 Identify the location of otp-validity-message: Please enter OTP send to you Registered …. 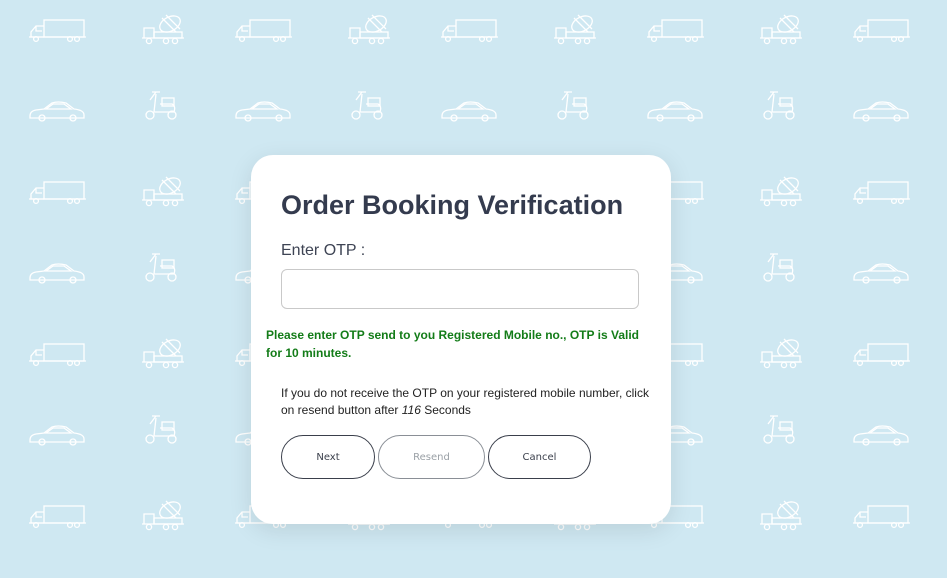
(452, 344).